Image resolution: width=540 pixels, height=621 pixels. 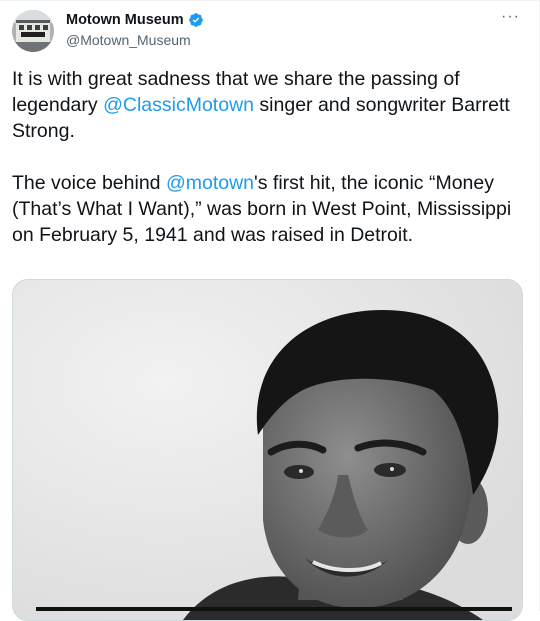 What do you see at coordinates (125, 20) in the screenshot?
I see `author-display-name: Motown Museum` at bounding box center [125, 20].